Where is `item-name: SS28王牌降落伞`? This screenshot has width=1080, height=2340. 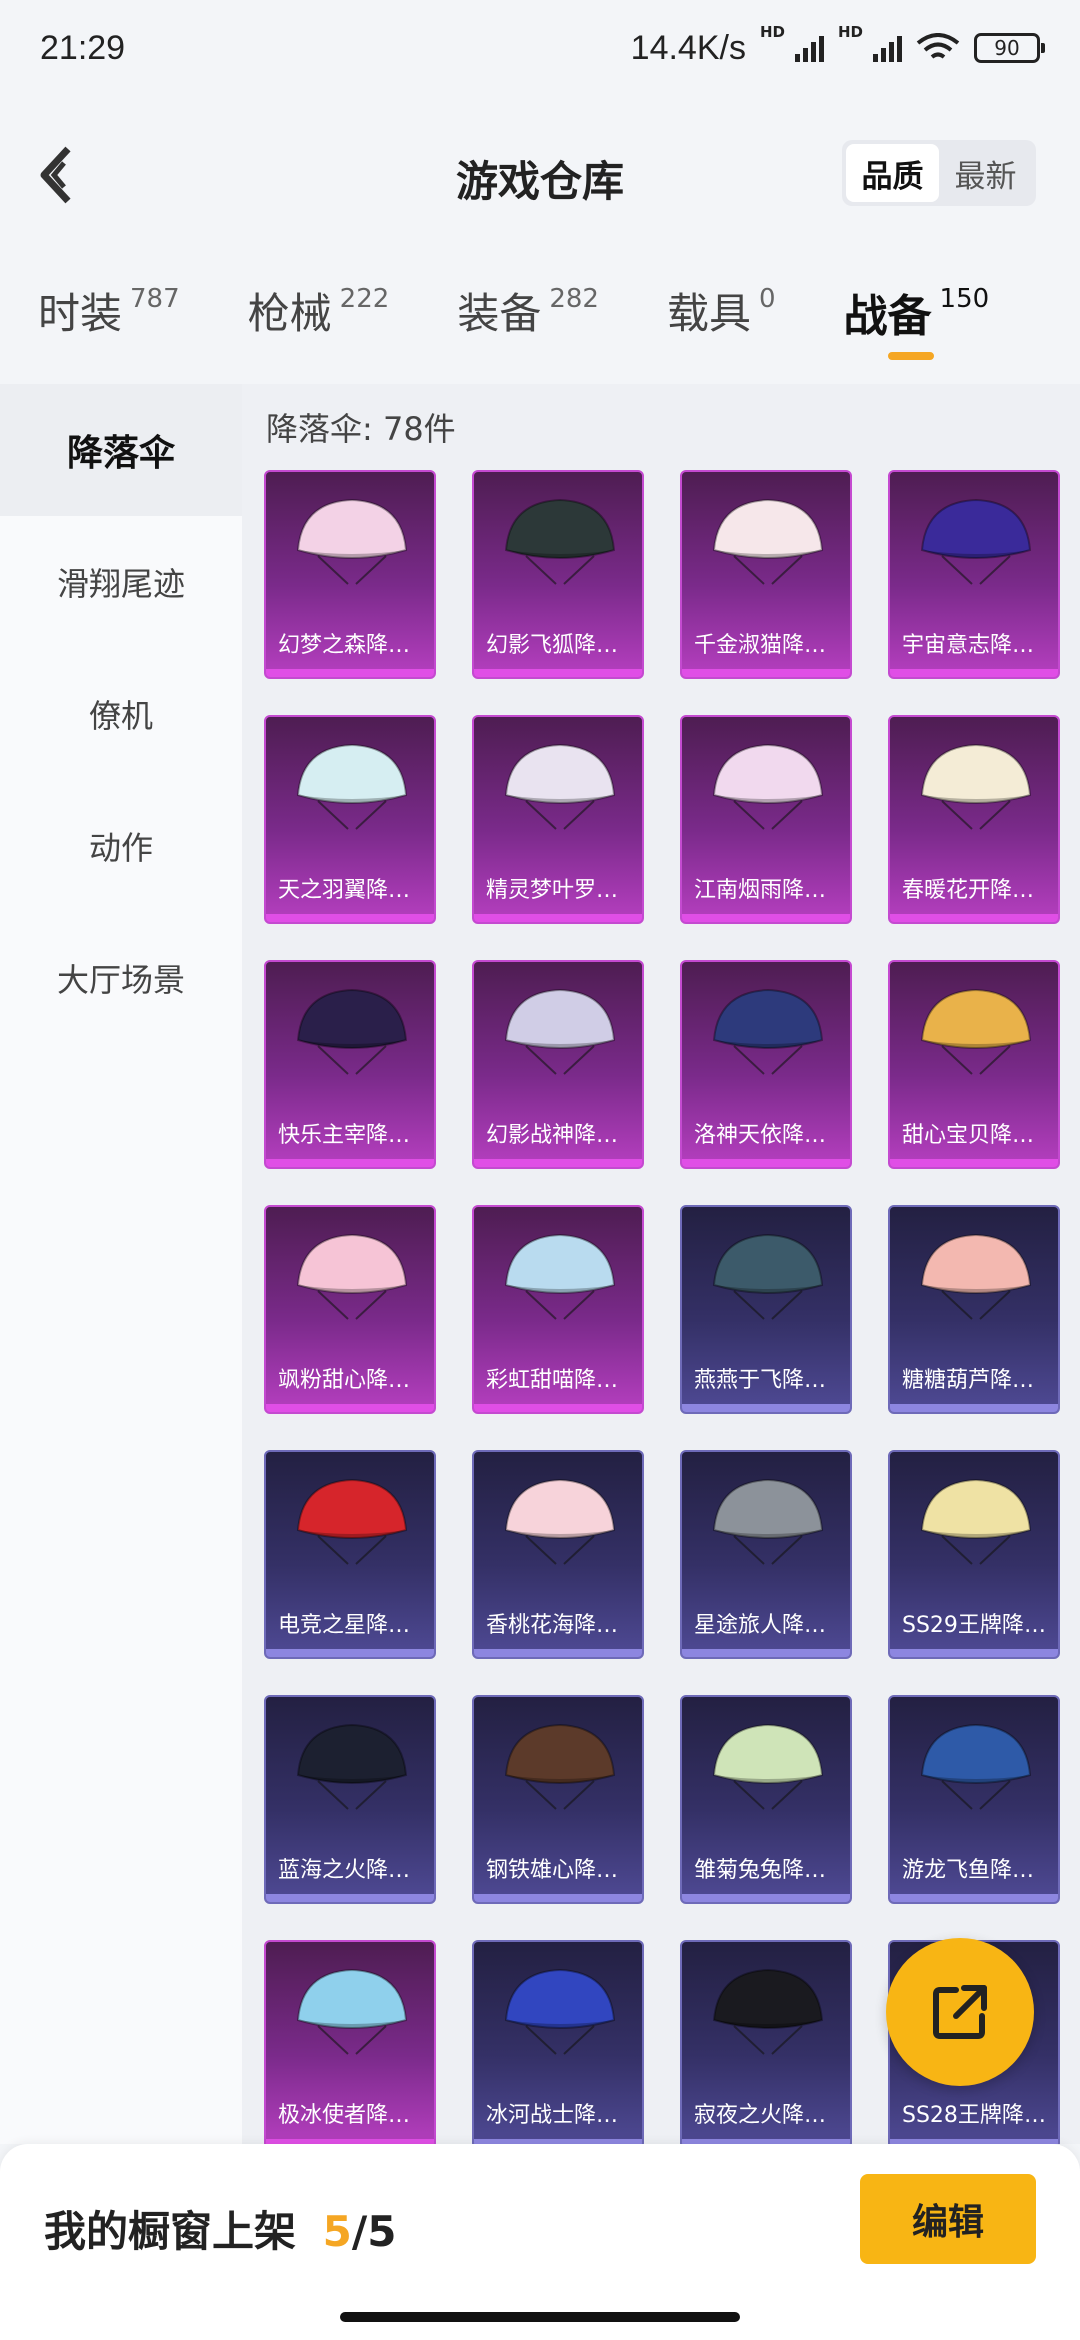 item-name: SS28王牌降落伞 is located at coordinates (975, 2115).